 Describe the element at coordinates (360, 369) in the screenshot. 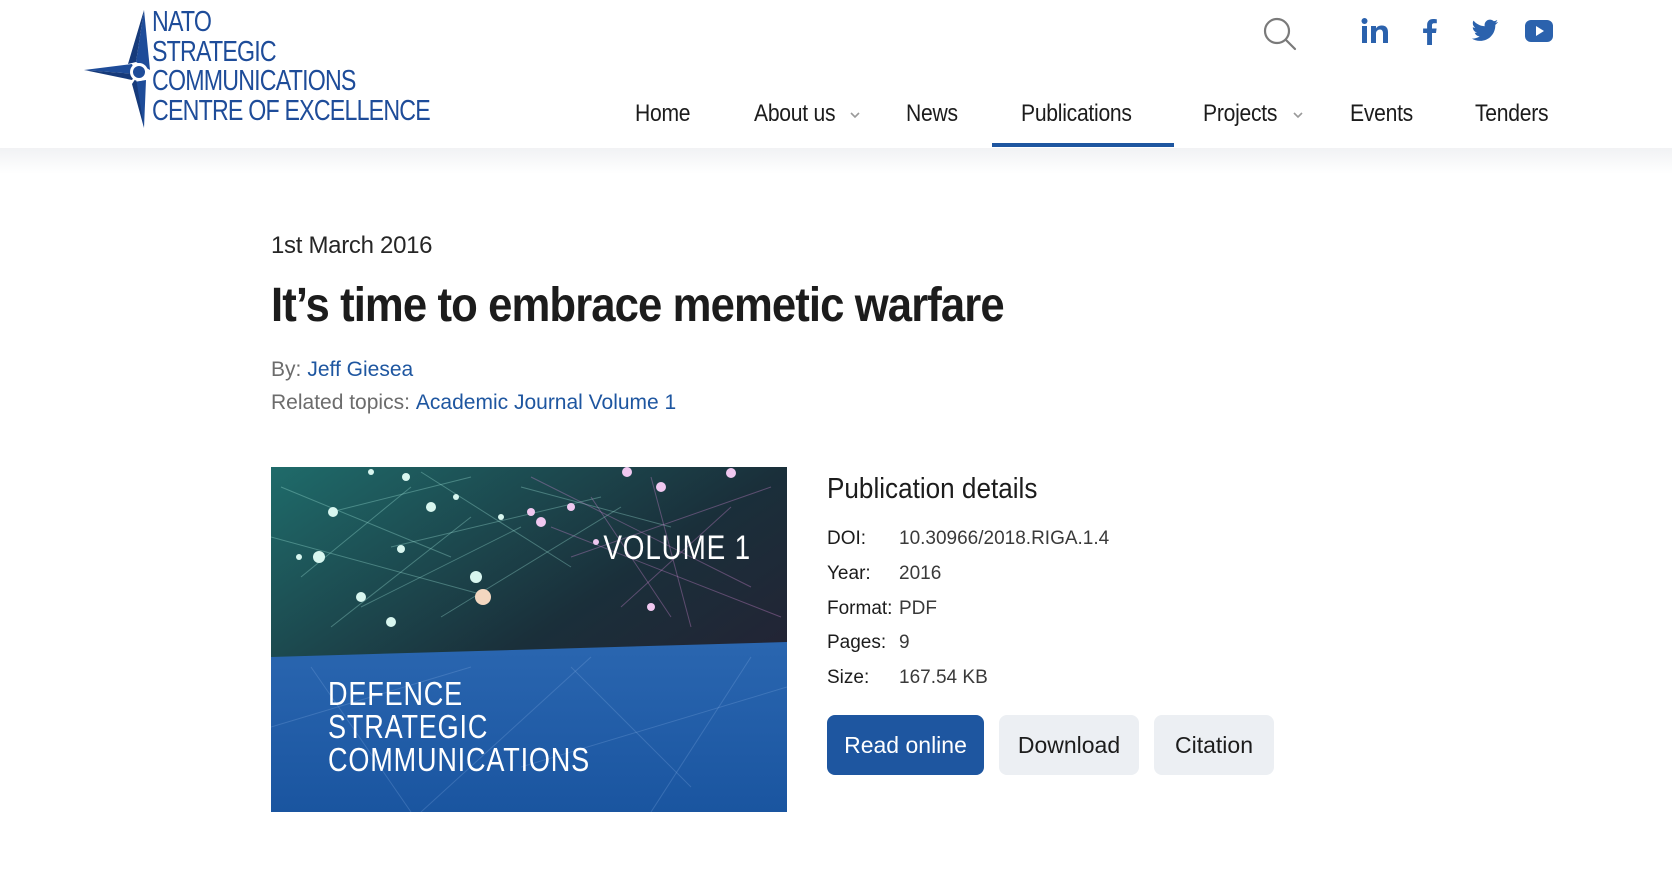

I see `author-link: Jeff Giesea` at that location.